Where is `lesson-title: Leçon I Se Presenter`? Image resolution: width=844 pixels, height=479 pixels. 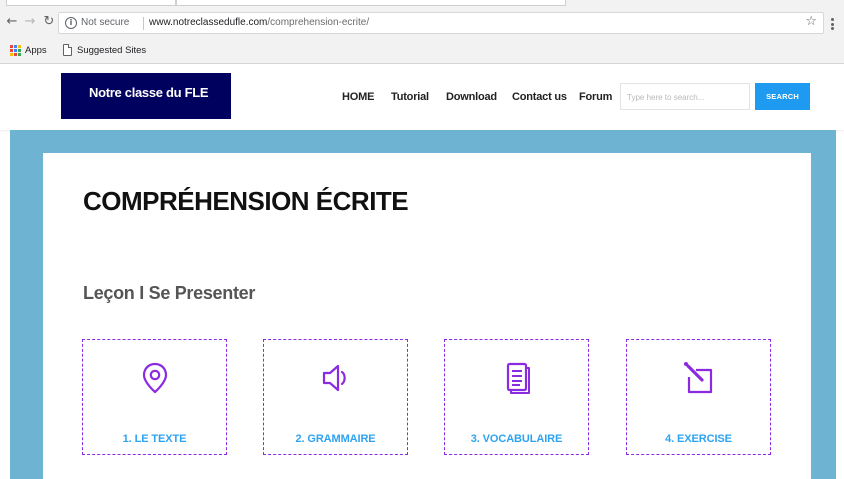 lesson-title: Leçon I Se Presenter is located at coordinates (169, 293).